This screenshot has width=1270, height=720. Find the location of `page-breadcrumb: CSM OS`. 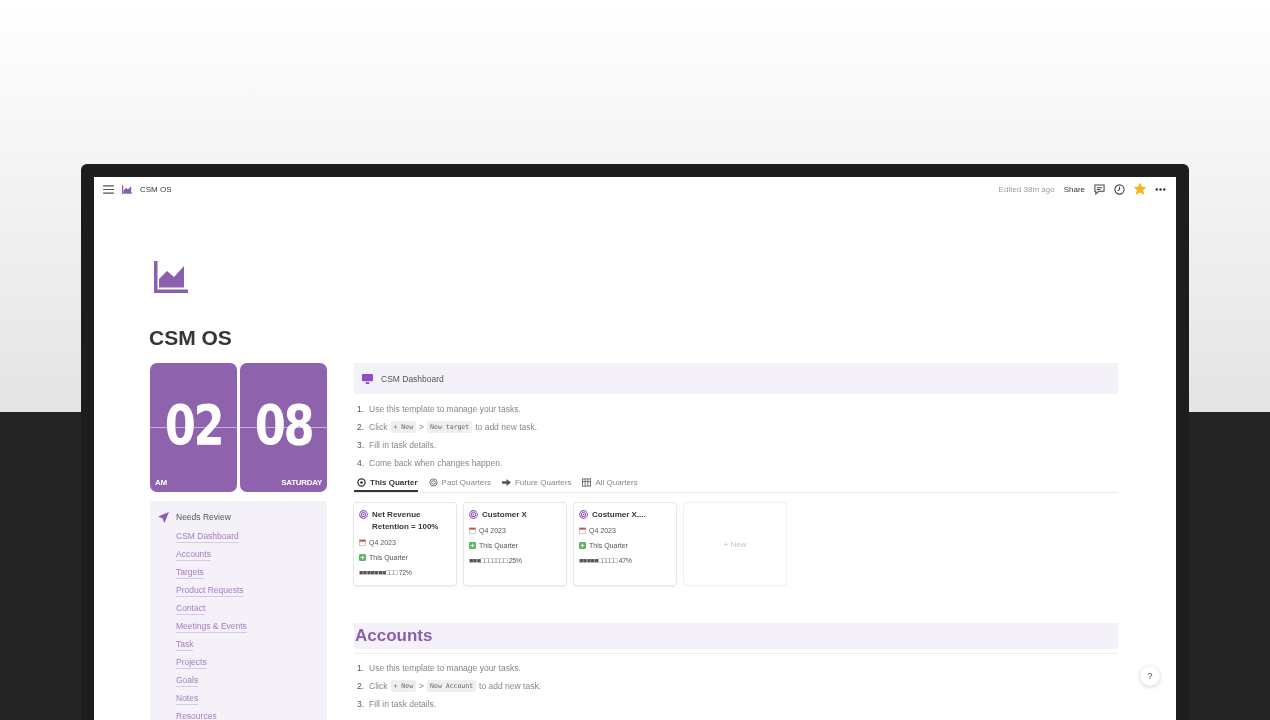

page-breadcrumb: CSM OS is located at coordinates (156, 189).